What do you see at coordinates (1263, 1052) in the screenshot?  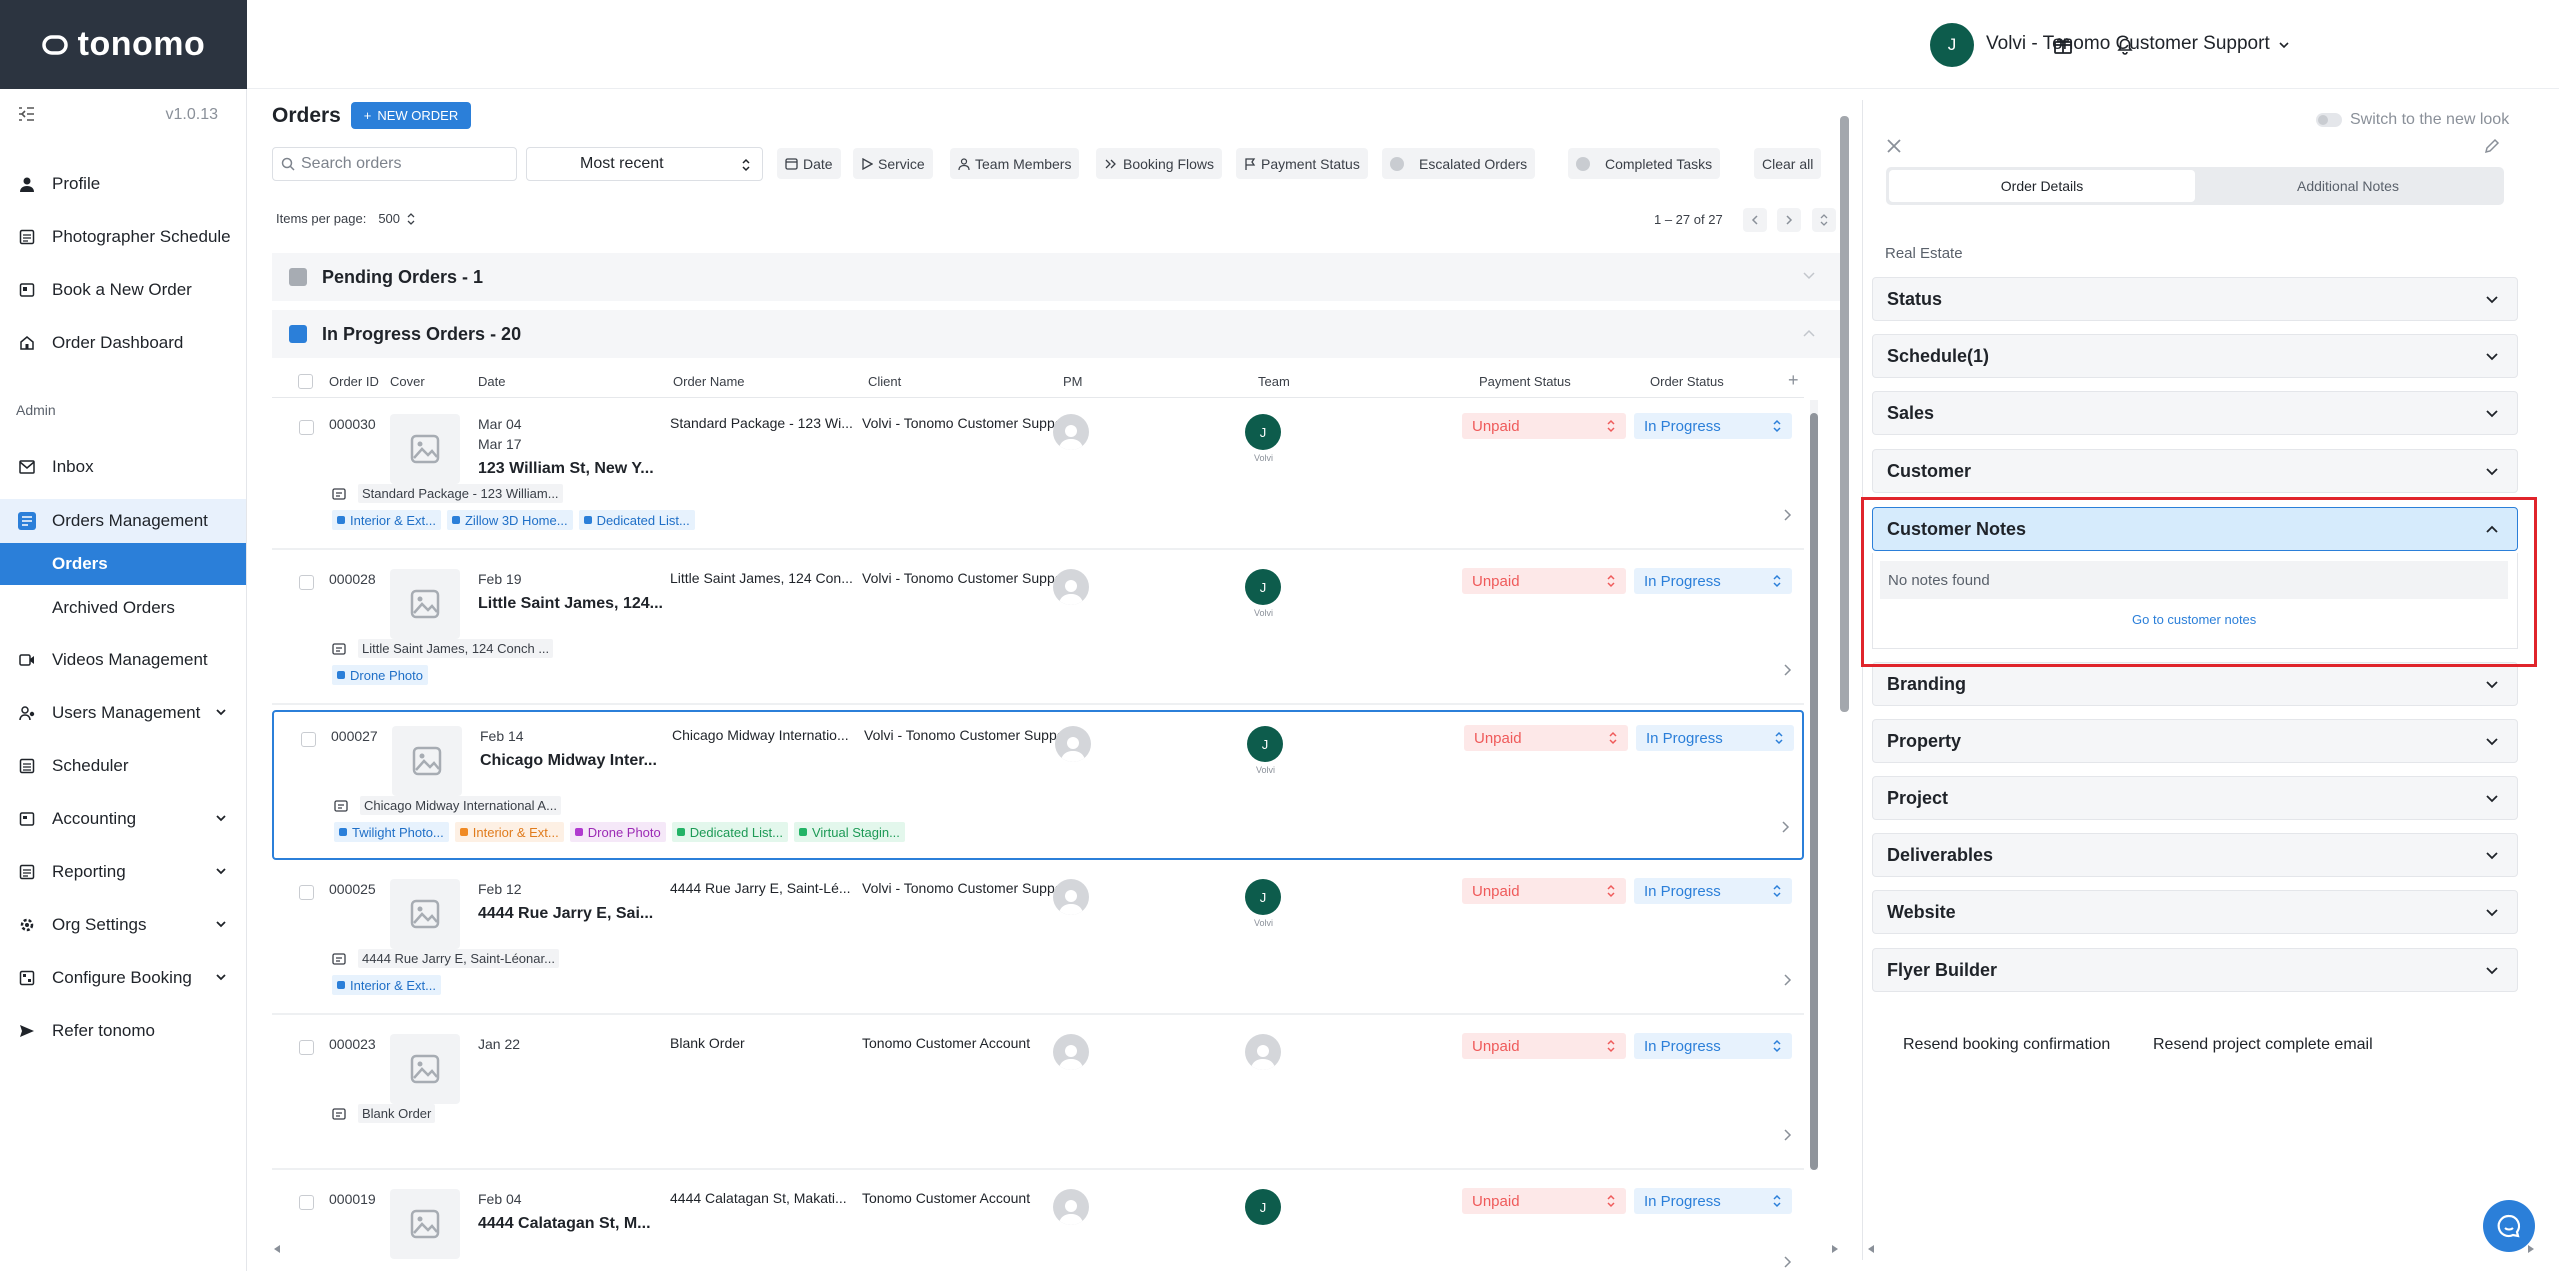 I see `team-avatar-placeholder` at bounding box center [1263, 1052].